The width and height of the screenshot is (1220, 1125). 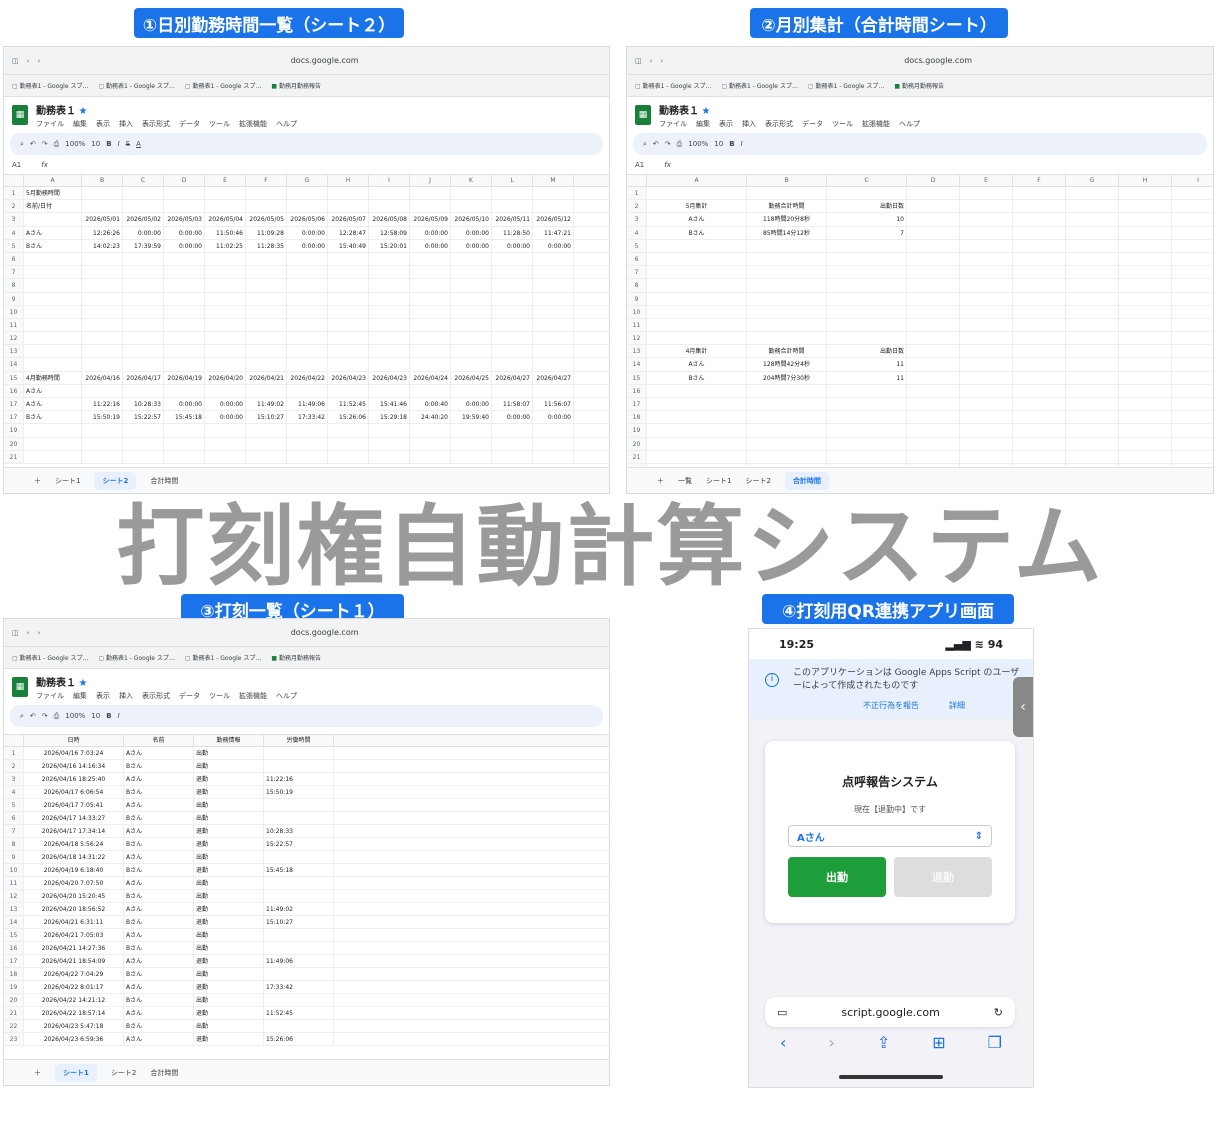 I want to click on cell: 2026/04/20 7:07:50, so click(x=74, y=883).